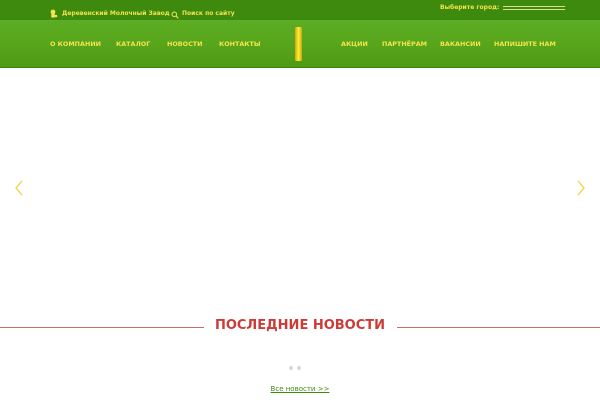  What do you see at coordinates (133, 44) in the screenshot?
I see `nav-item-catalog: КАТАЛОГ` at bounding box center [133, 44].